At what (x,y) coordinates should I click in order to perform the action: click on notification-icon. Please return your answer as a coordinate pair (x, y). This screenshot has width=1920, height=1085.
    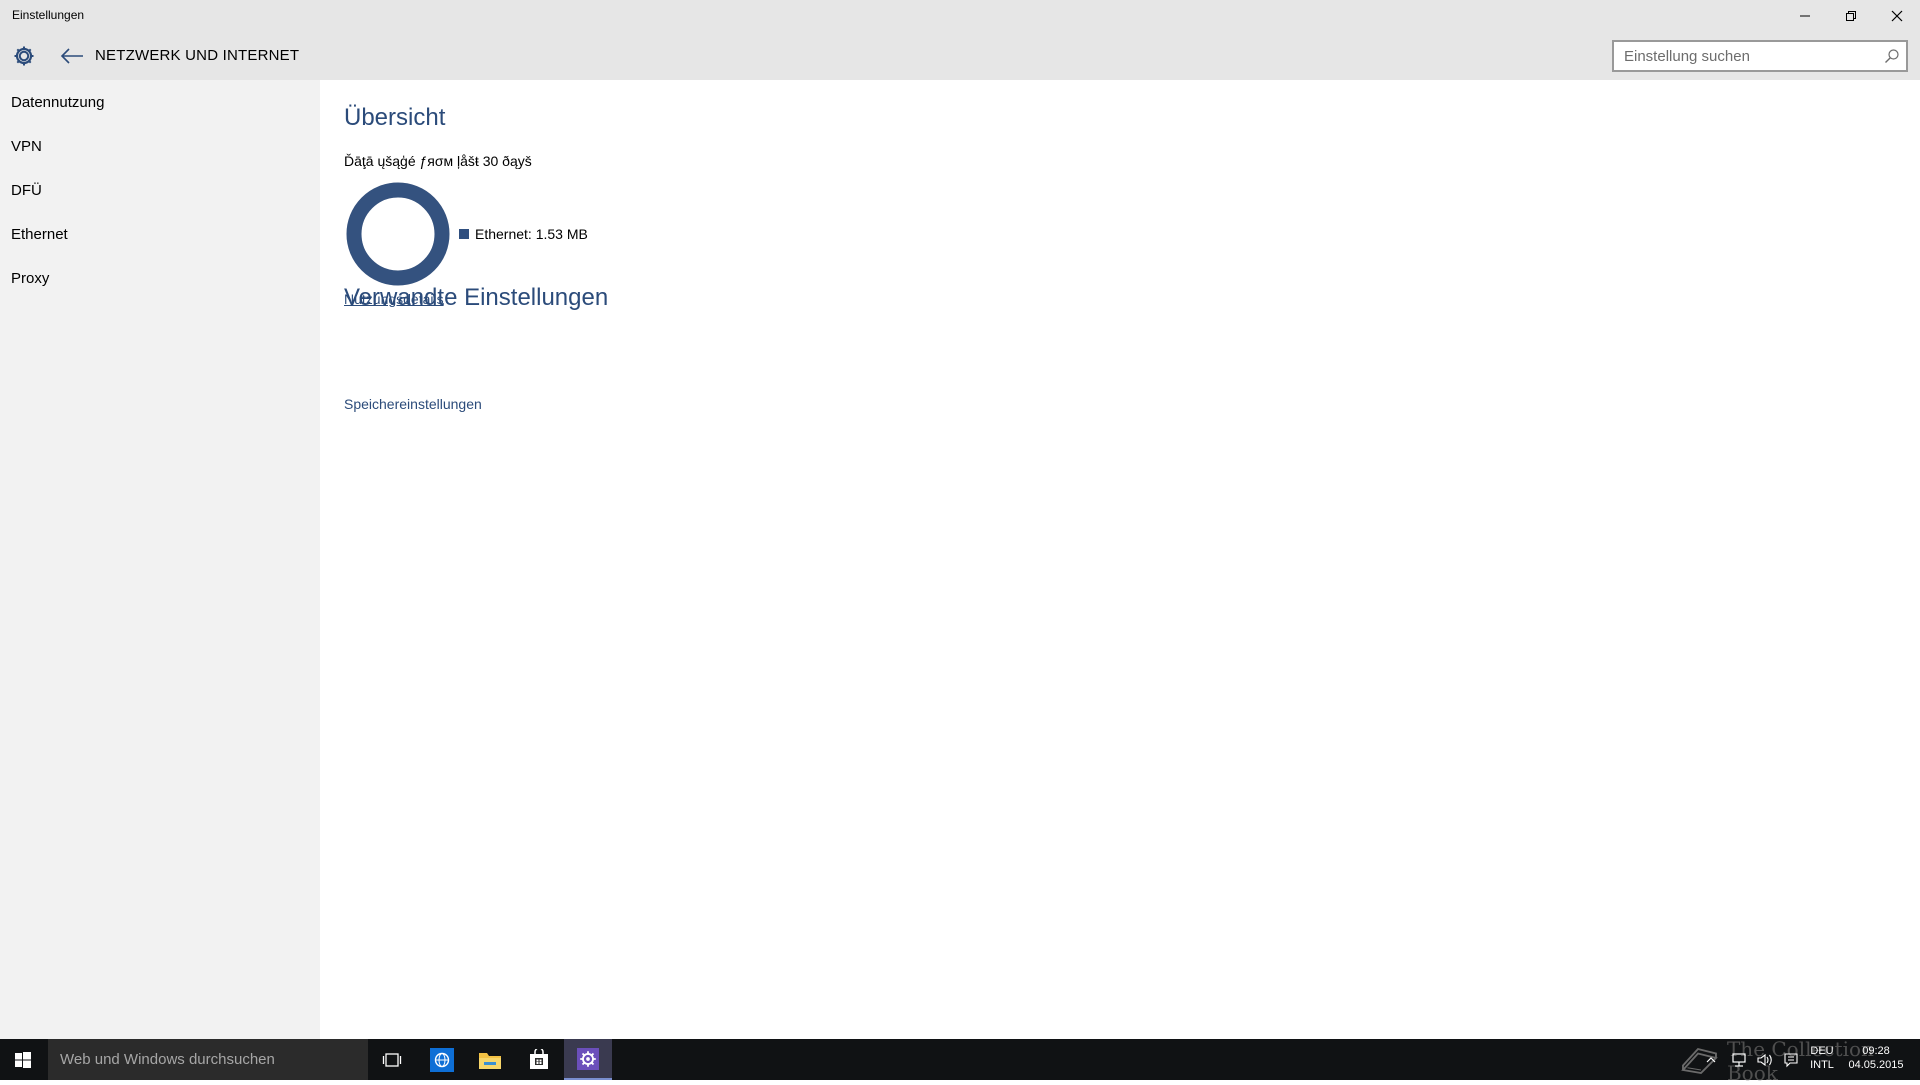
    Looking at the image, I should click on (1791, 1059).